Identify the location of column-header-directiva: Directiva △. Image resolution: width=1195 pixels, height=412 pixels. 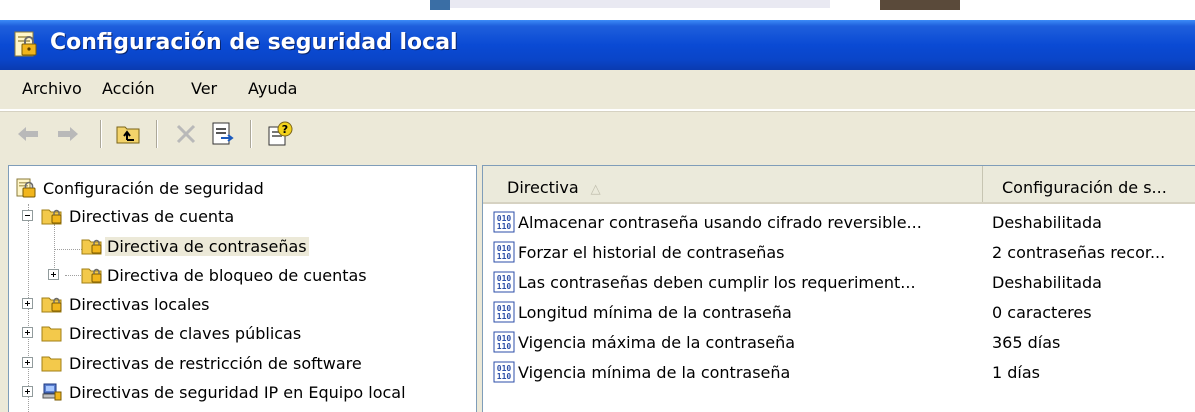
(733, 184).